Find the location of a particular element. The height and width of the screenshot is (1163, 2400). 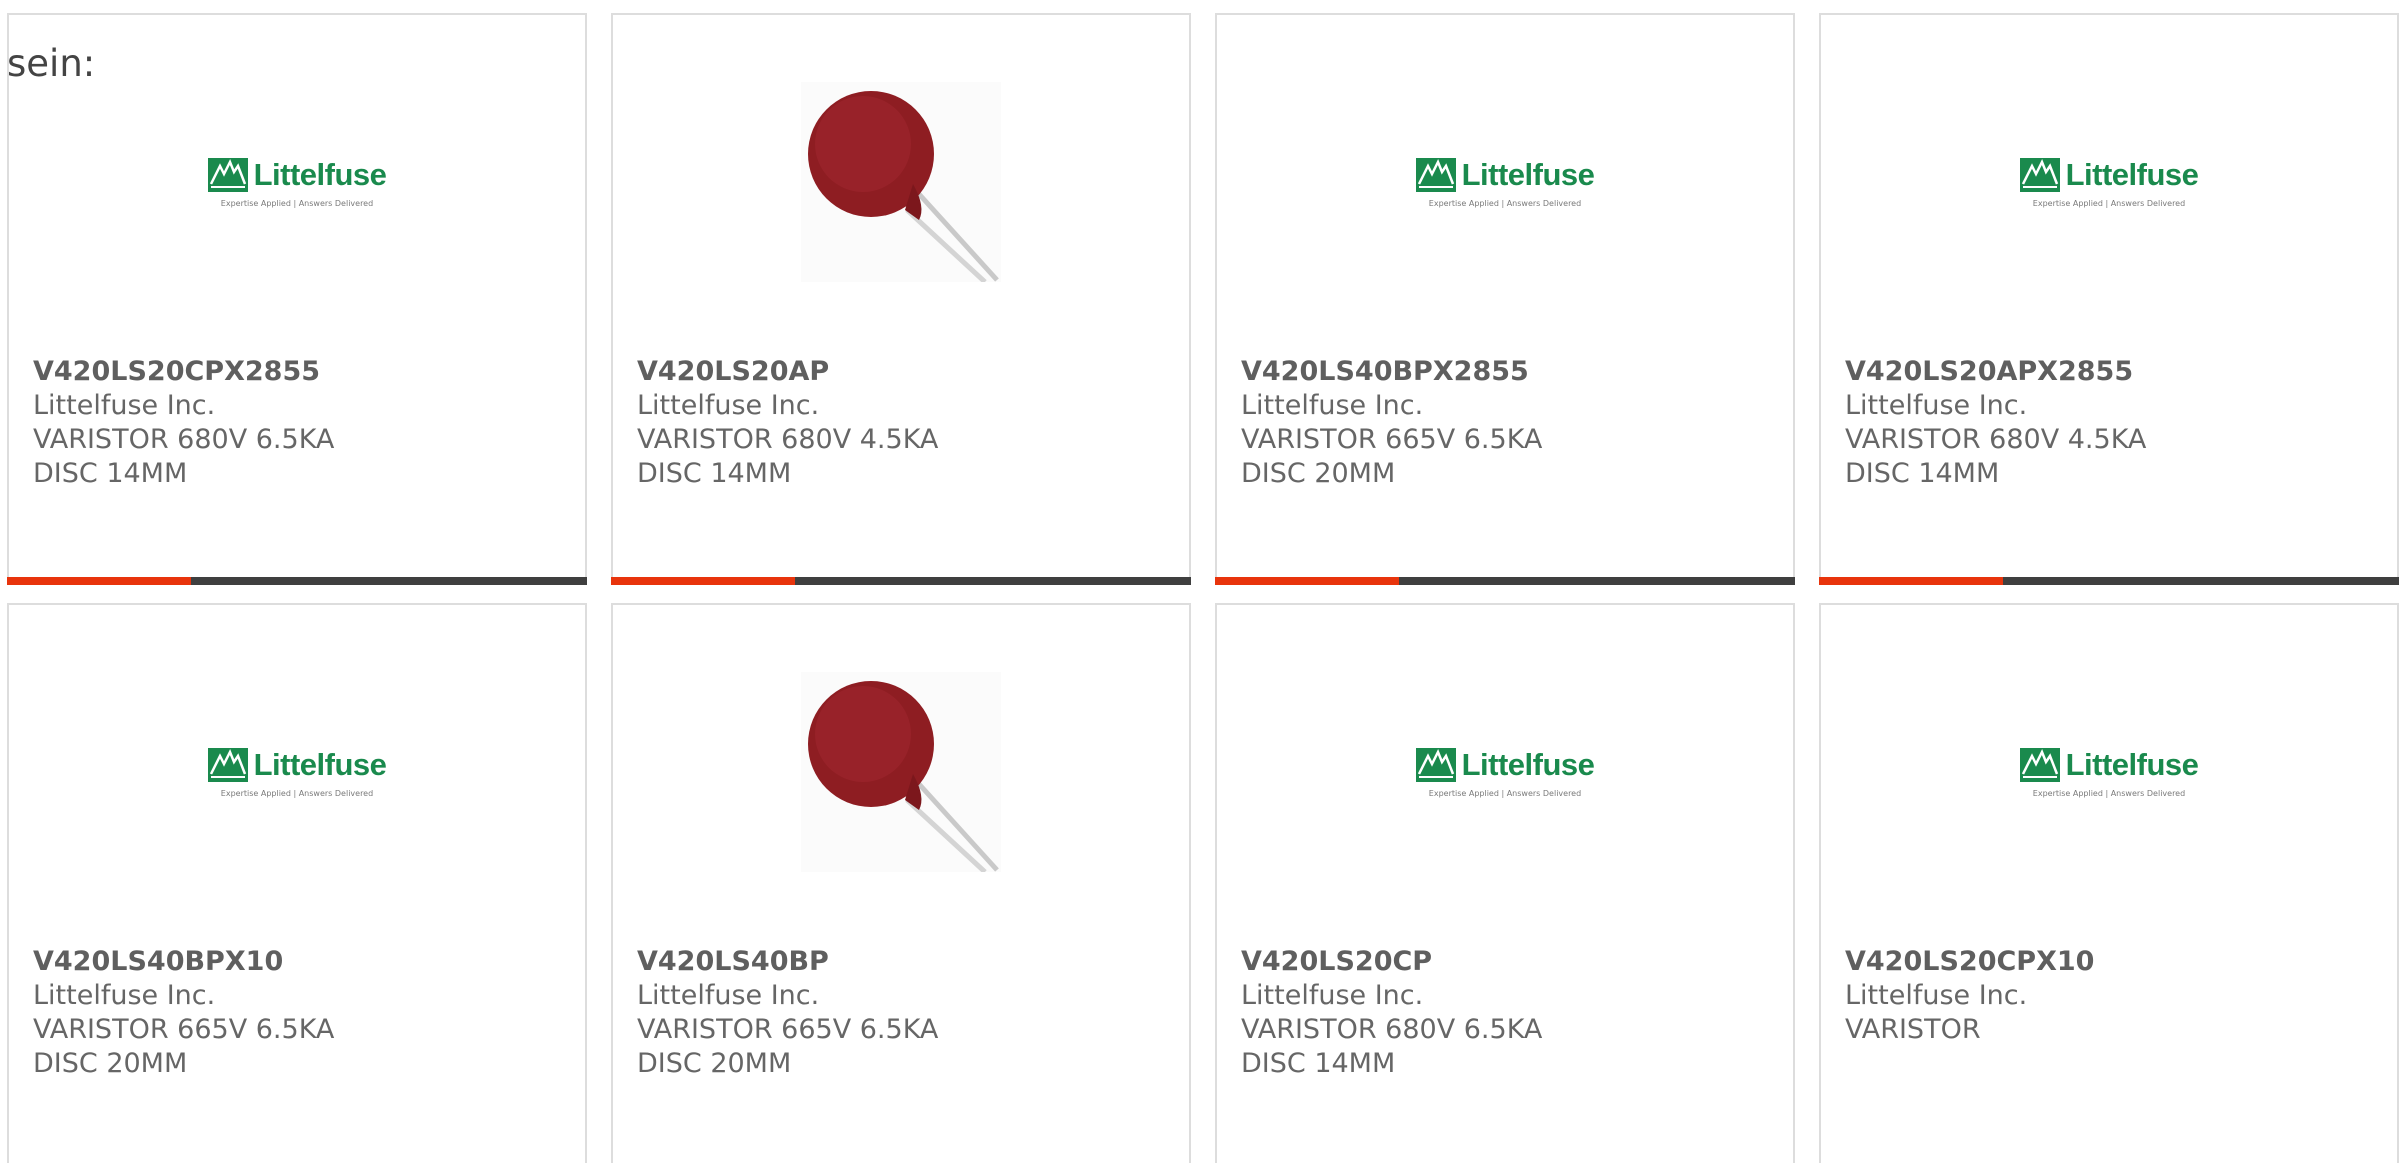

product-part-number: V420LS40BPX2855 is located at coordinates (1507, 372).